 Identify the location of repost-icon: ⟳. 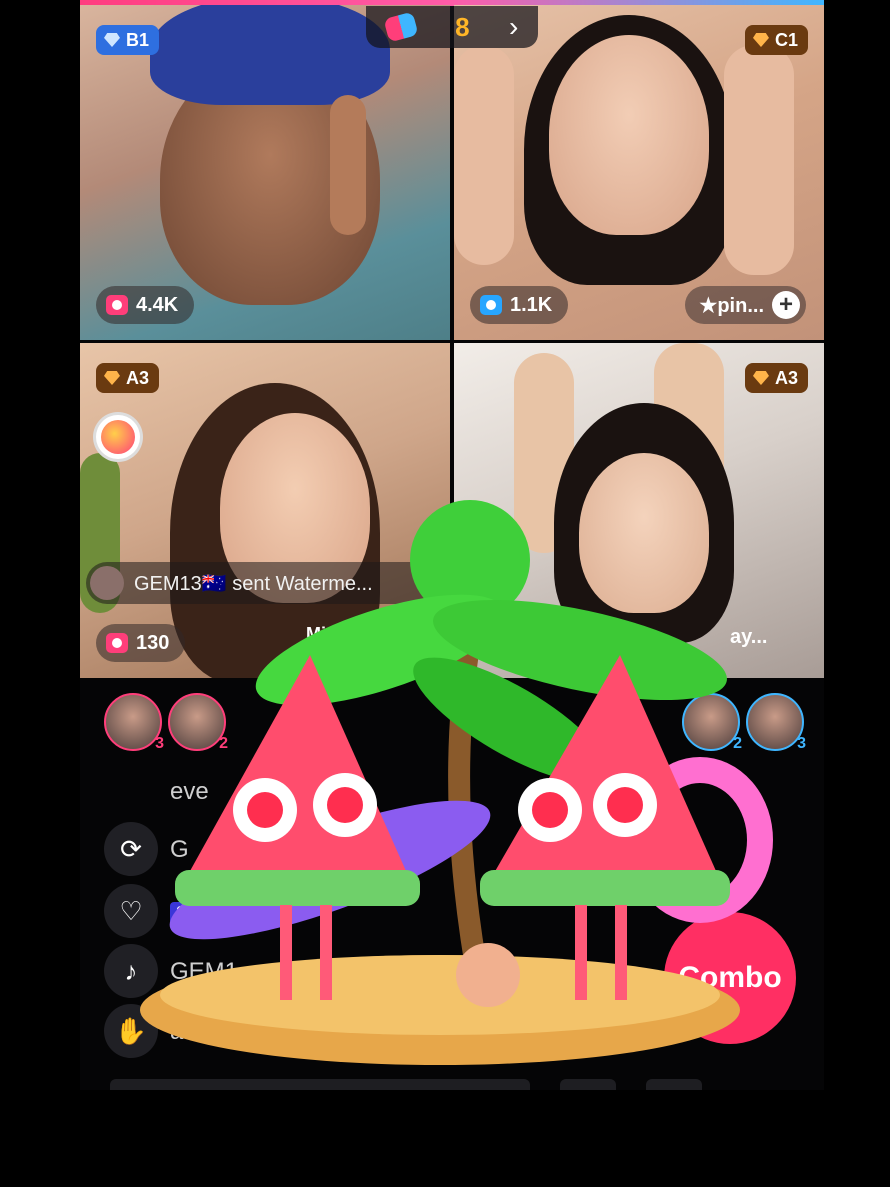
(131, 849).